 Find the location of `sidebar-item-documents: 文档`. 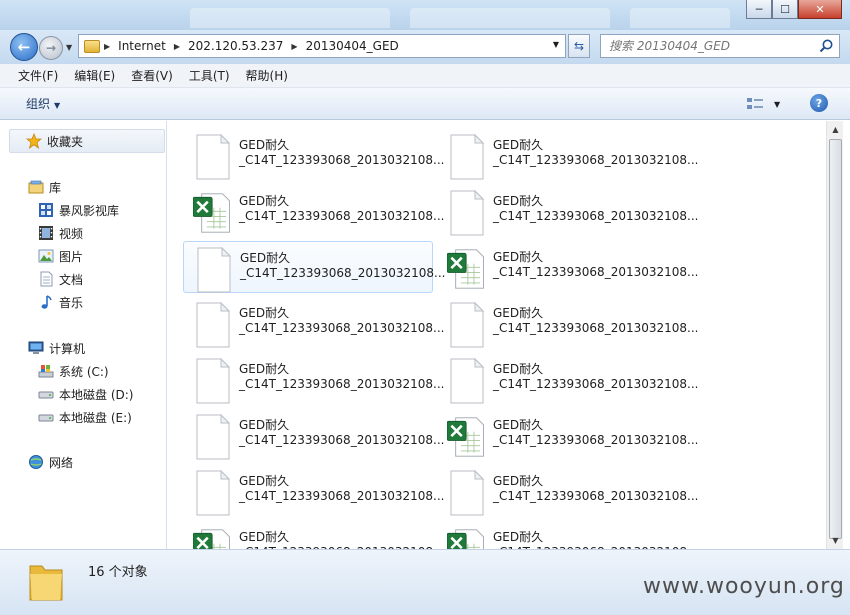

sidebar-item-documents: 文档 is located at coordinates (60, 279).